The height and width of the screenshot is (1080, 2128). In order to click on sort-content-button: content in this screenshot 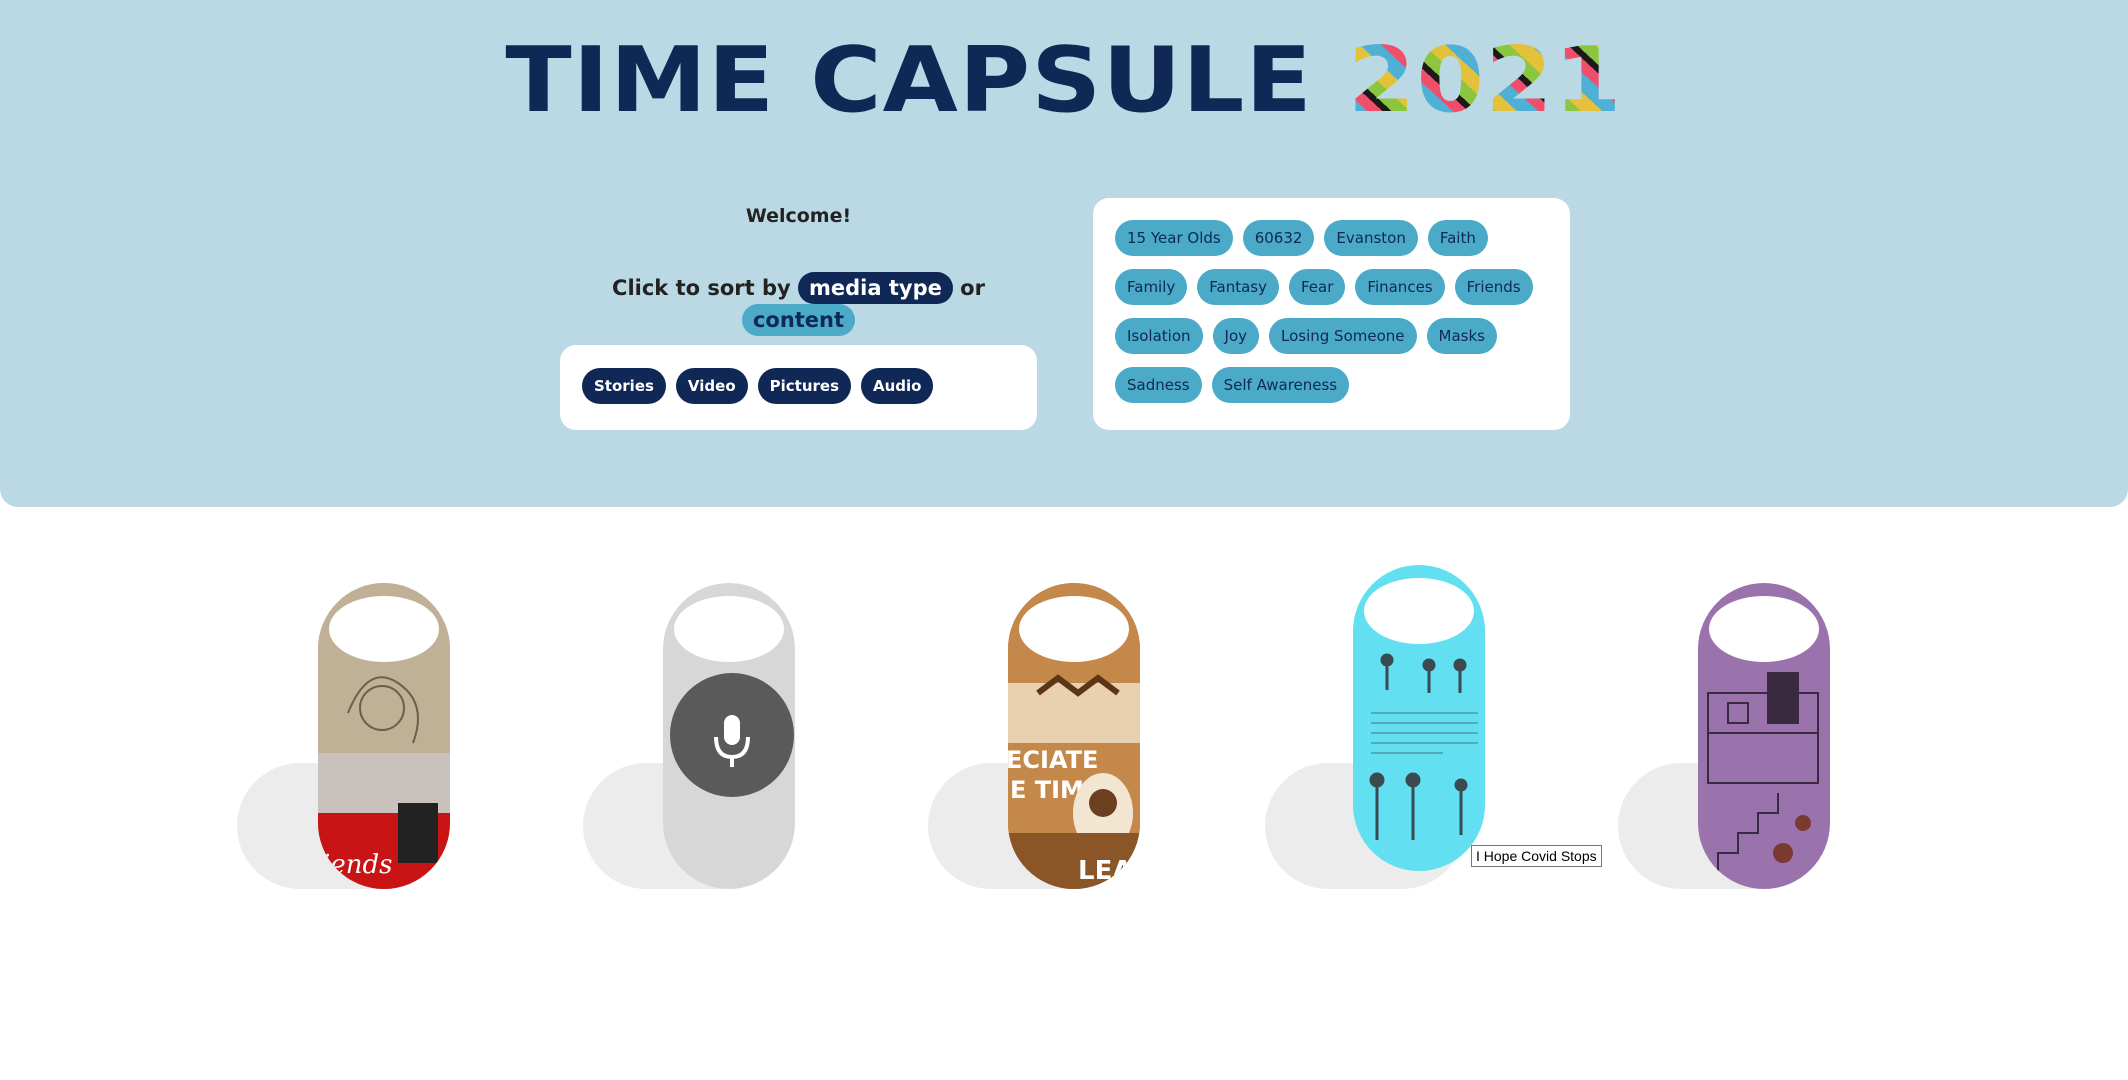, I will do `click(798, 320)`.